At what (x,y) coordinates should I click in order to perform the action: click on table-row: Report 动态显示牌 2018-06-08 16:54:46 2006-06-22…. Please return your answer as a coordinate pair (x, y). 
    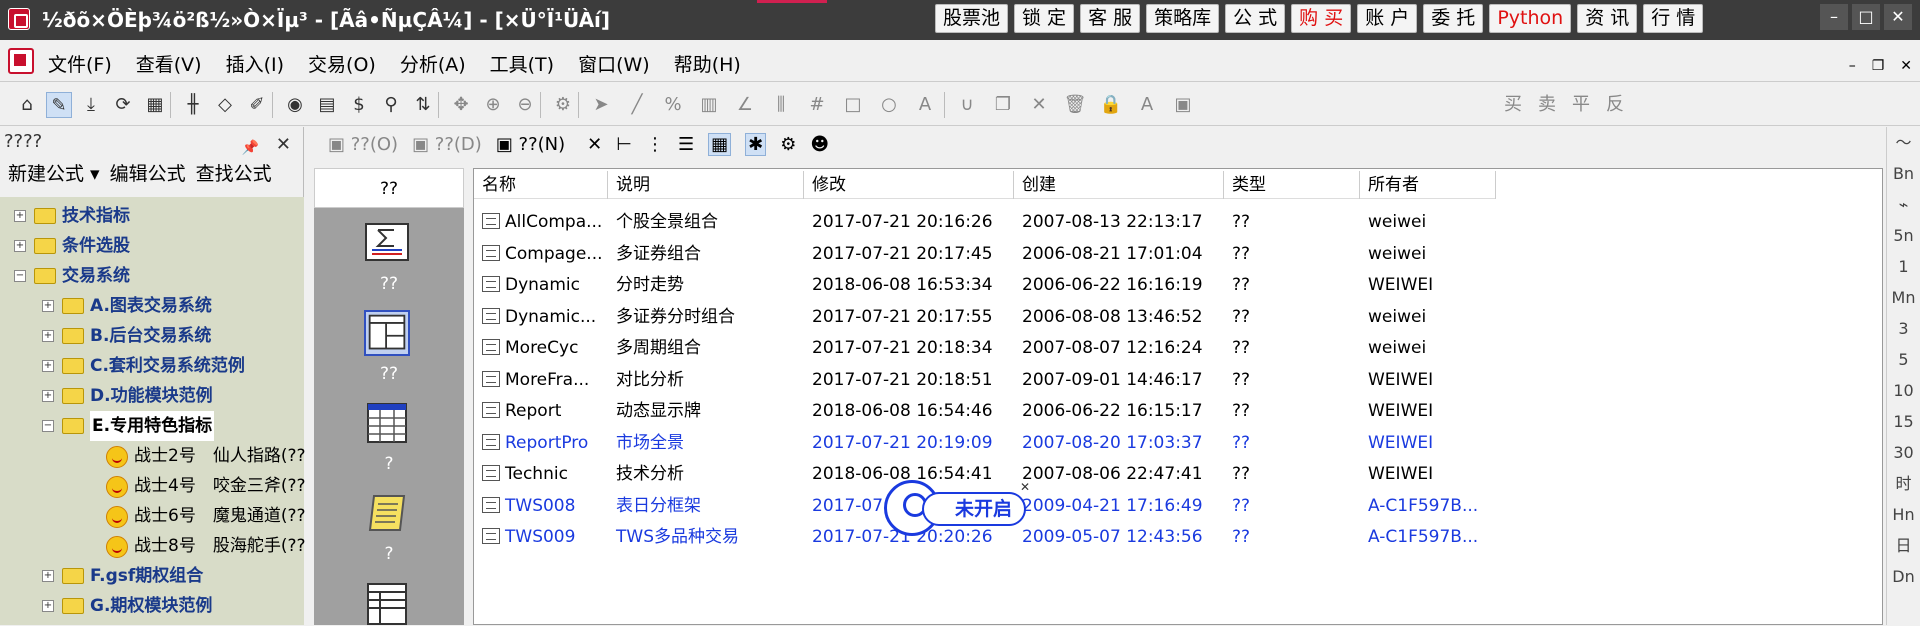
    Looking at the image, I should click on (985, 412).